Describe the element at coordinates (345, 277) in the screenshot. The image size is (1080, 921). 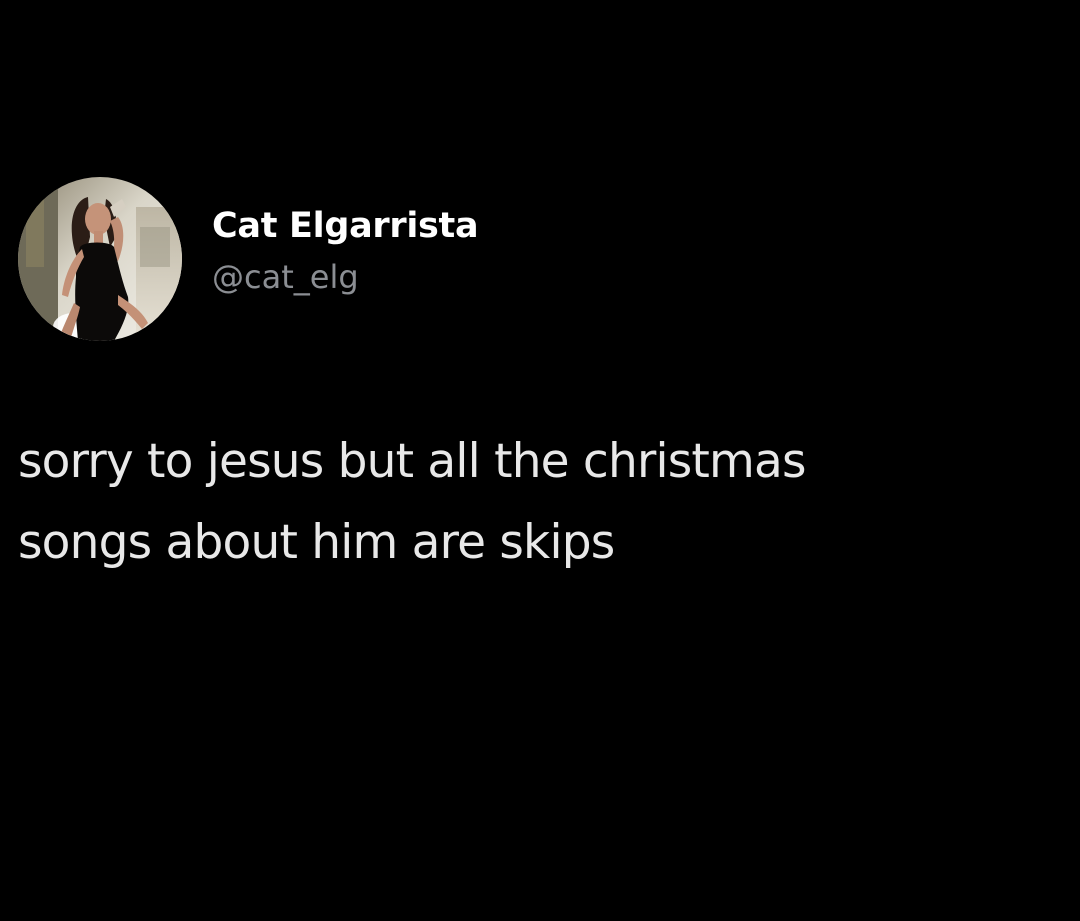
I see `user-handle: @cat_elg` at that location.